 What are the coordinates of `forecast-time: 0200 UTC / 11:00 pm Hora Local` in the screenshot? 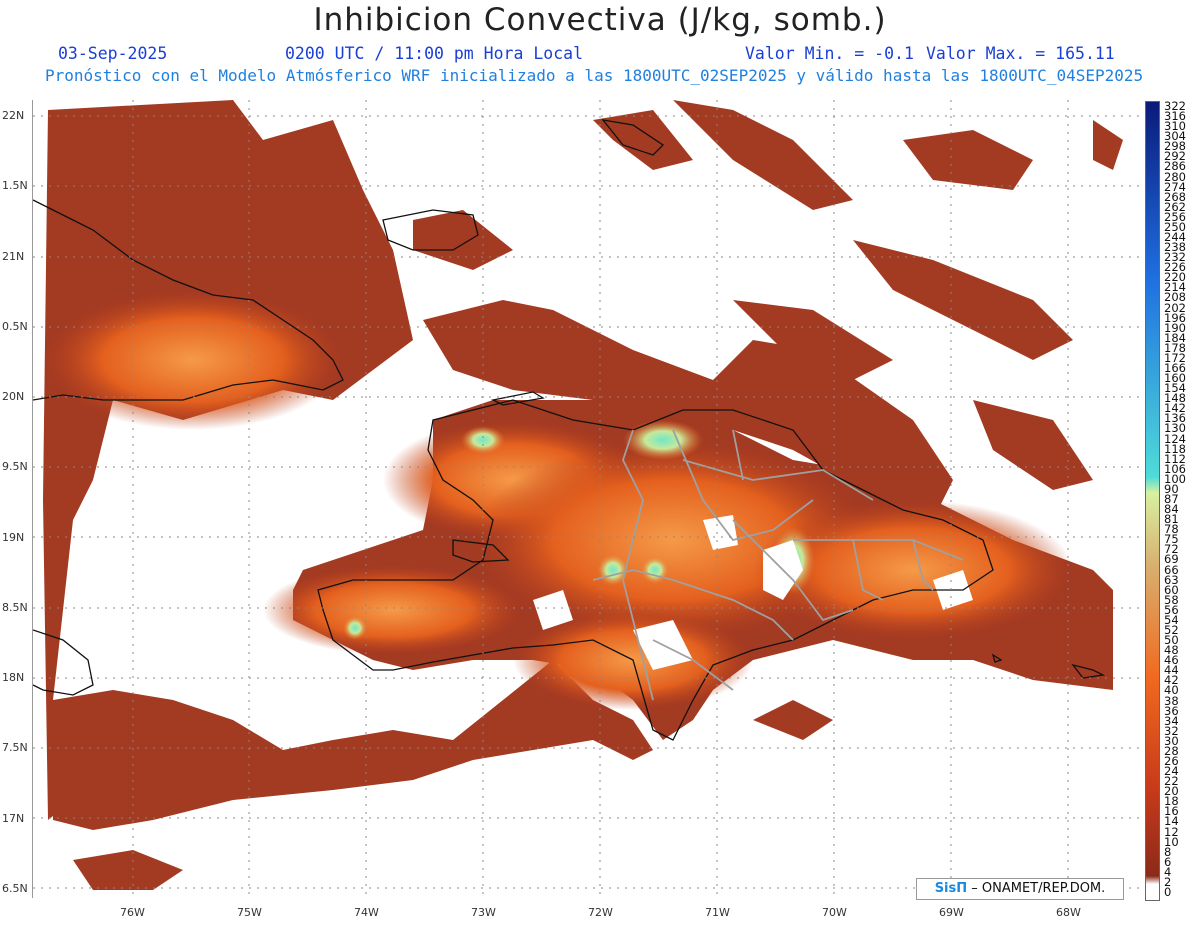 It's located at (434, 53).